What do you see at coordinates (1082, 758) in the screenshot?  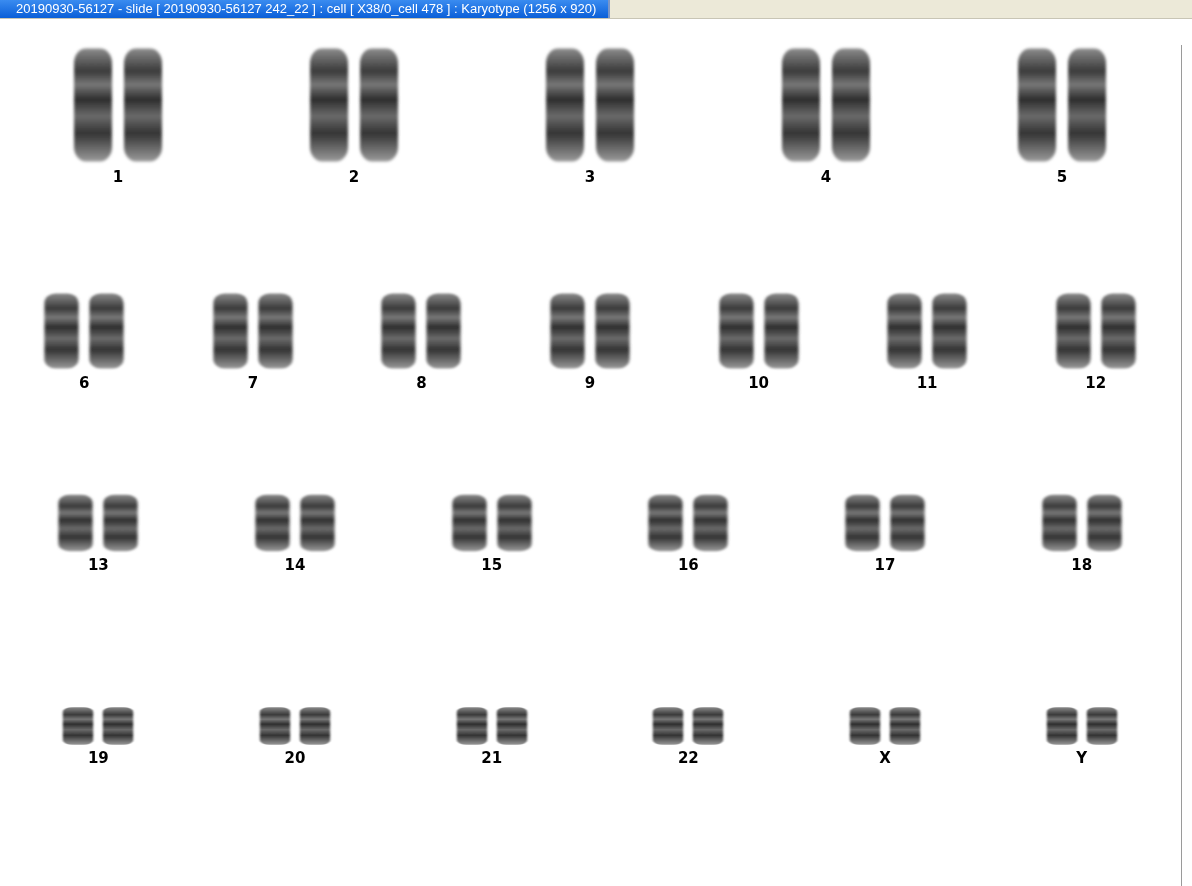 I see `chromosome-label: Y` at bounding box center [1082, 758].